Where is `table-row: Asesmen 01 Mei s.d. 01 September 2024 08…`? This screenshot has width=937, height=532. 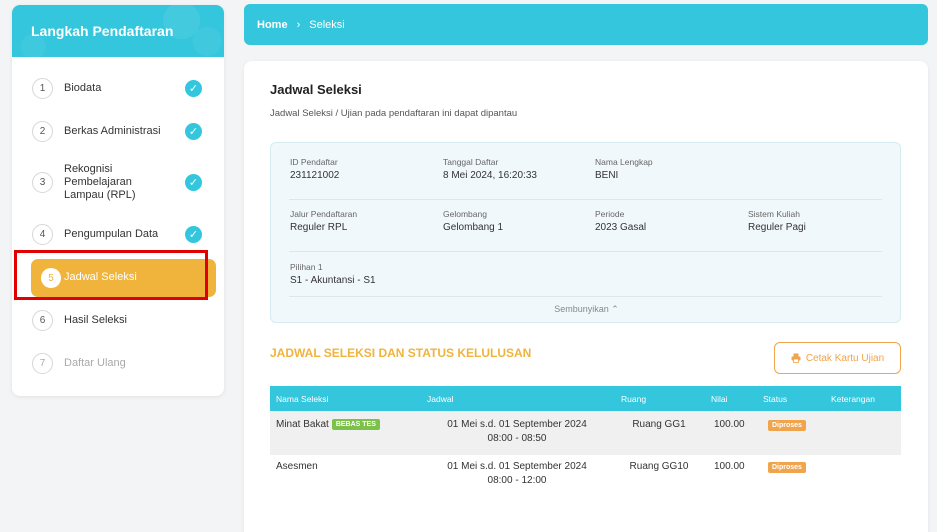
table-row: Asesmen 01 Mei s.d. 01 September 2024 08… is located at coordinates (585, 477).